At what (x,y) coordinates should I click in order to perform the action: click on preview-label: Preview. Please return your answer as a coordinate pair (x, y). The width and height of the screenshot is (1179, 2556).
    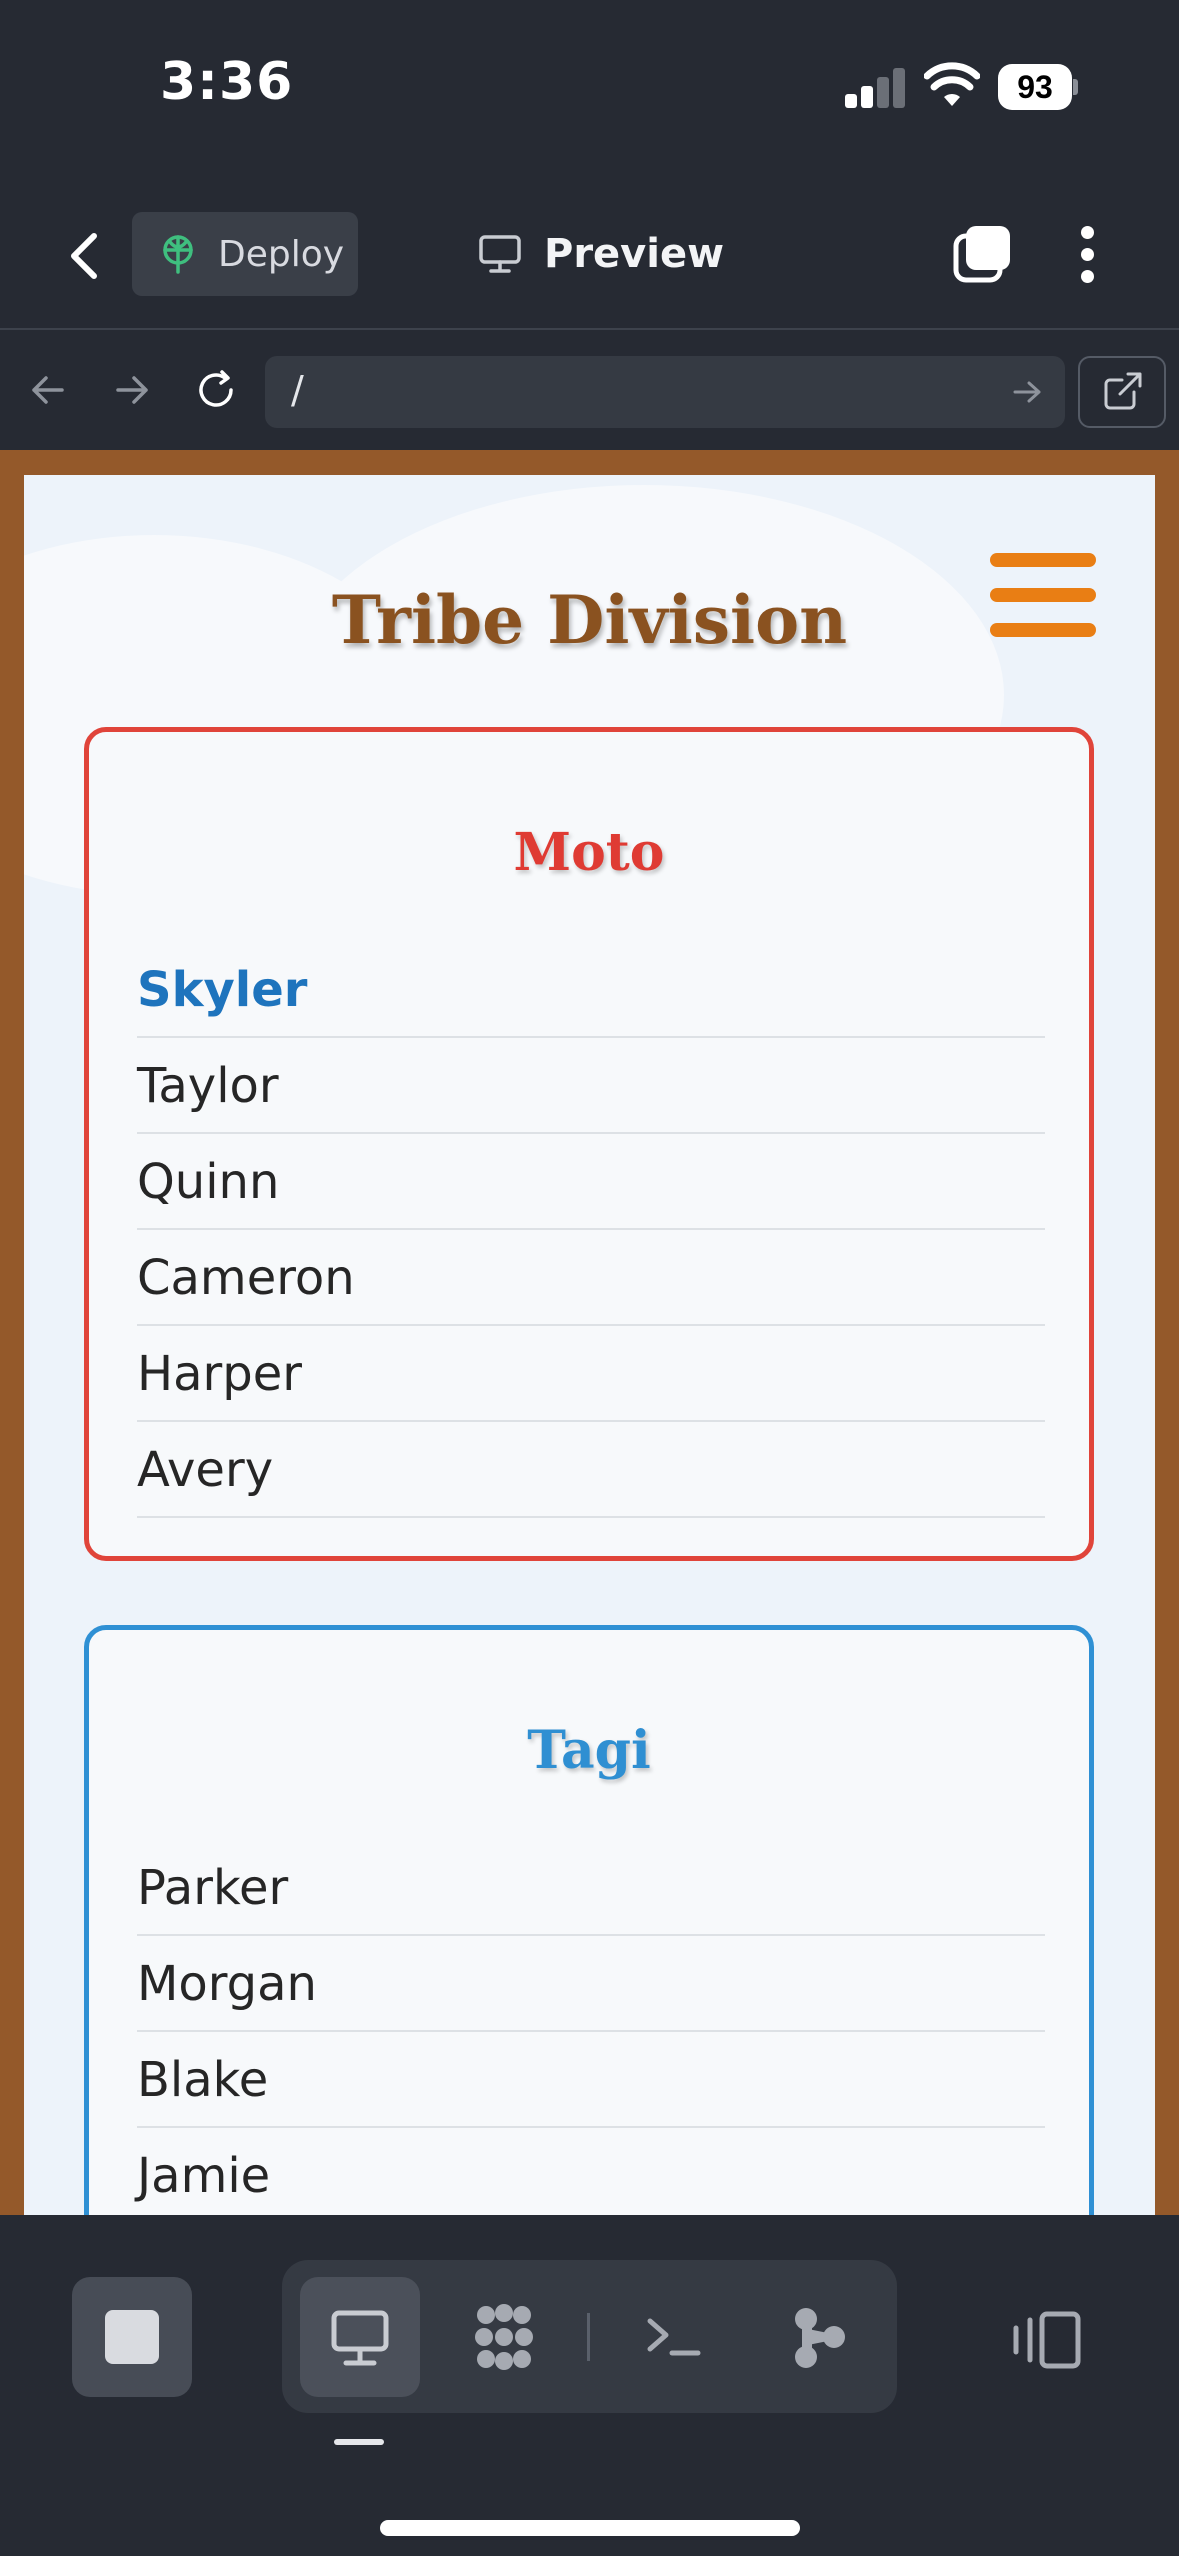
    Looking at the image, I should click on (634, 254).